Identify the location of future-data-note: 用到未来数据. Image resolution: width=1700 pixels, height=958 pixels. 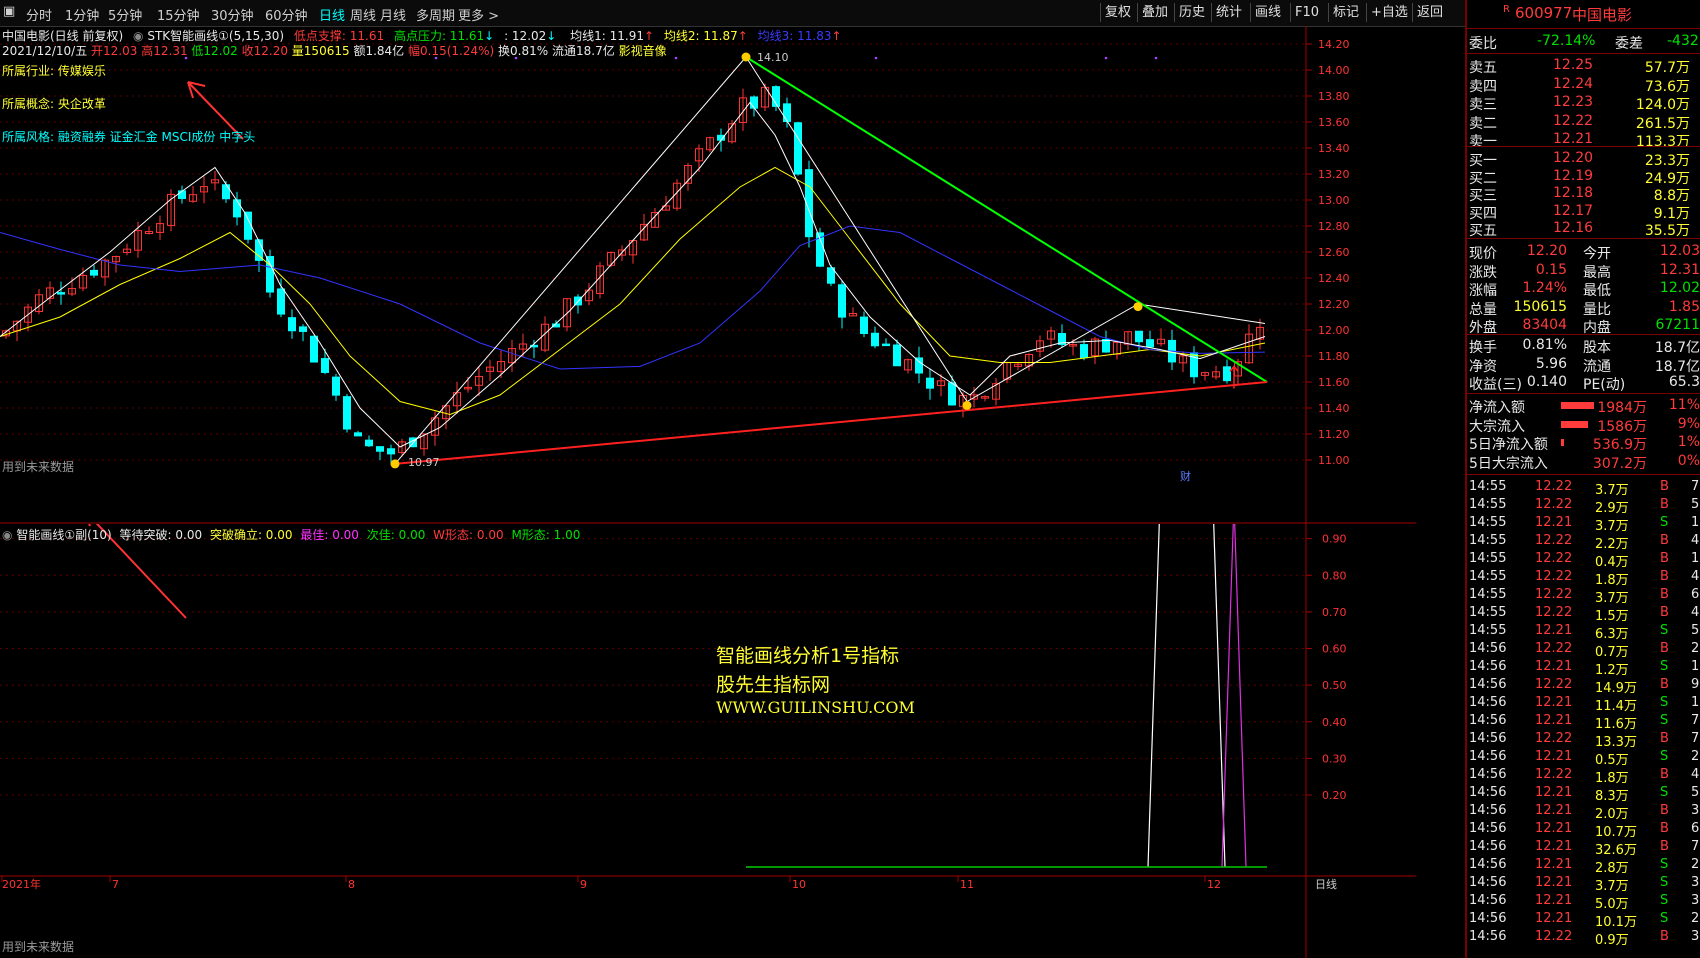
(38, 467).